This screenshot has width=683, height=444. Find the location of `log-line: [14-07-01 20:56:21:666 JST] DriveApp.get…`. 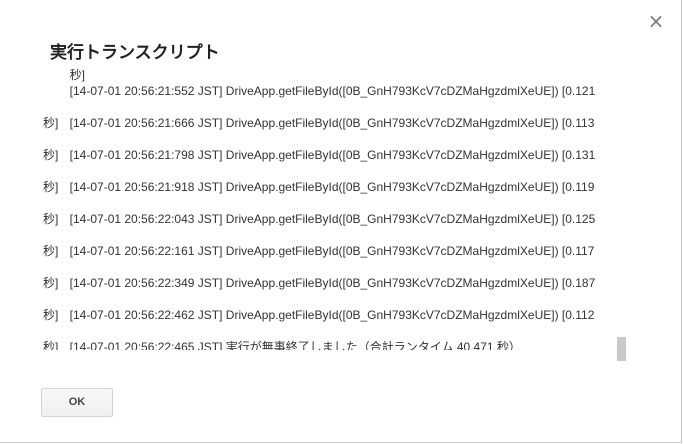

log-line: [14-07-01 20:56:21:666 JST] DriveApp.get… is located at coordinates (332, 123).